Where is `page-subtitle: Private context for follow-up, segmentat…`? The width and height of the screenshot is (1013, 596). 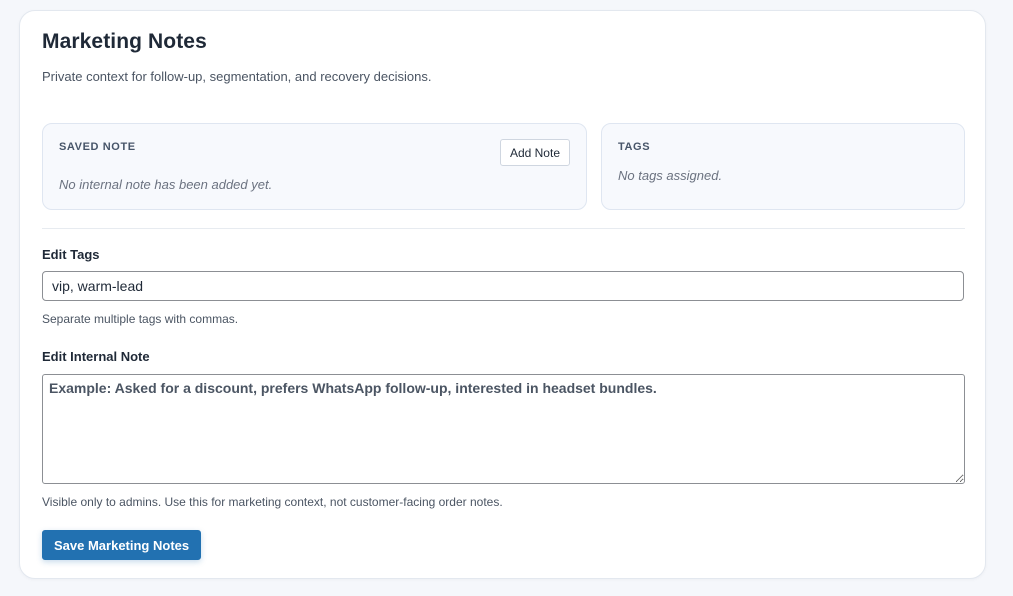 page-subtitle: Private context for follow-up, segmentat… is located at coordinates (237, 76).